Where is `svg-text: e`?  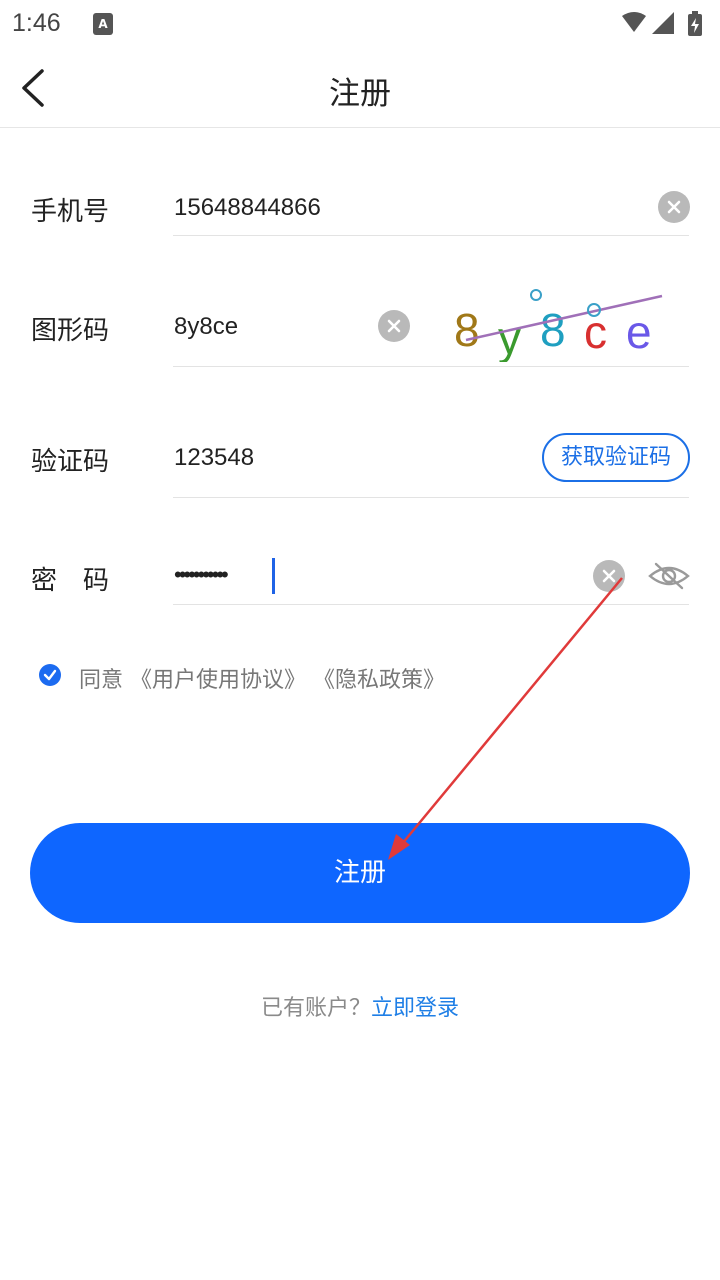 svg-text: e is located at coordinates (639, 332).